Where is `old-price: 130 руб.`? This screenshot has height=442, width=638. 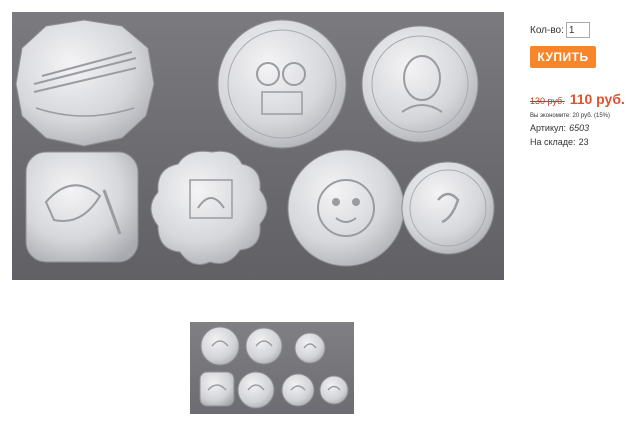 old-price: 130 руб. is located at coordinates (547, 101).